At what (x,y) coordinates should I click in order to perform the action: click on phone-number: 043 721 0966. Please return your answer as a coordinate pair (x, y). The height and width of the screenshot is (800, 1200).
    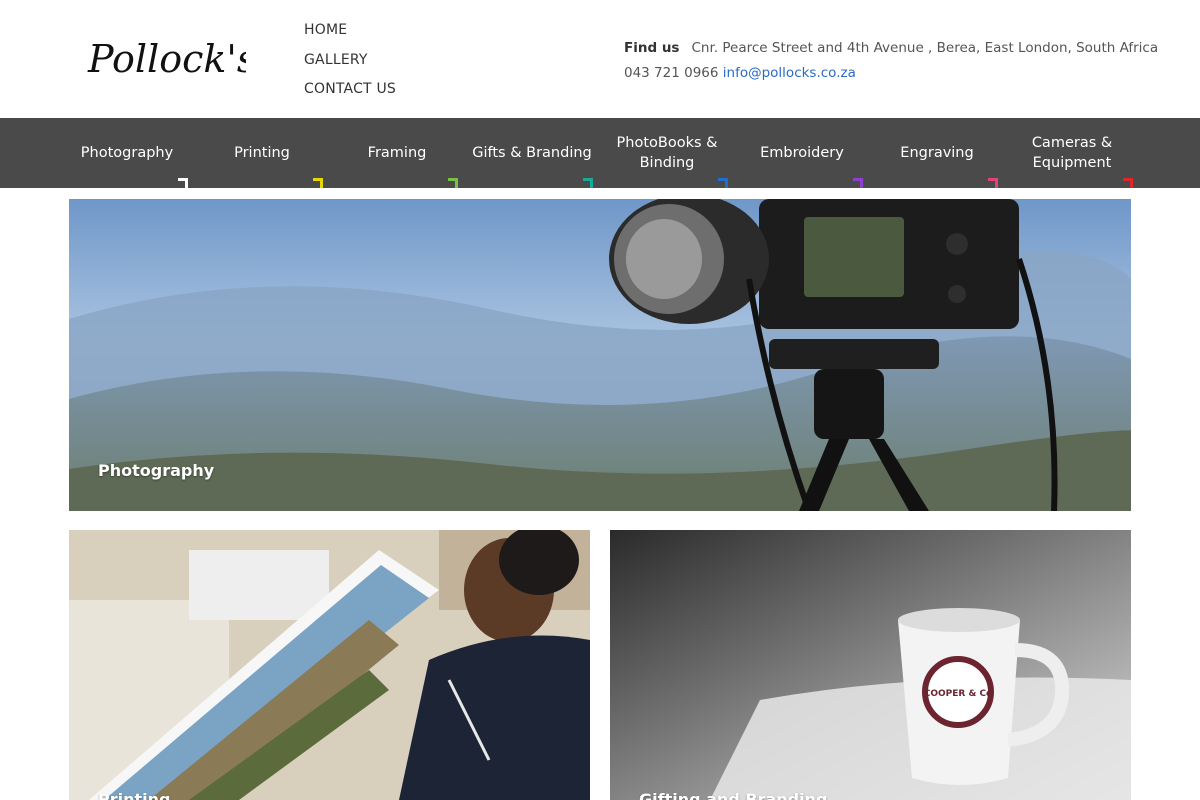
    Looking at the image, I should click on (671, 73).